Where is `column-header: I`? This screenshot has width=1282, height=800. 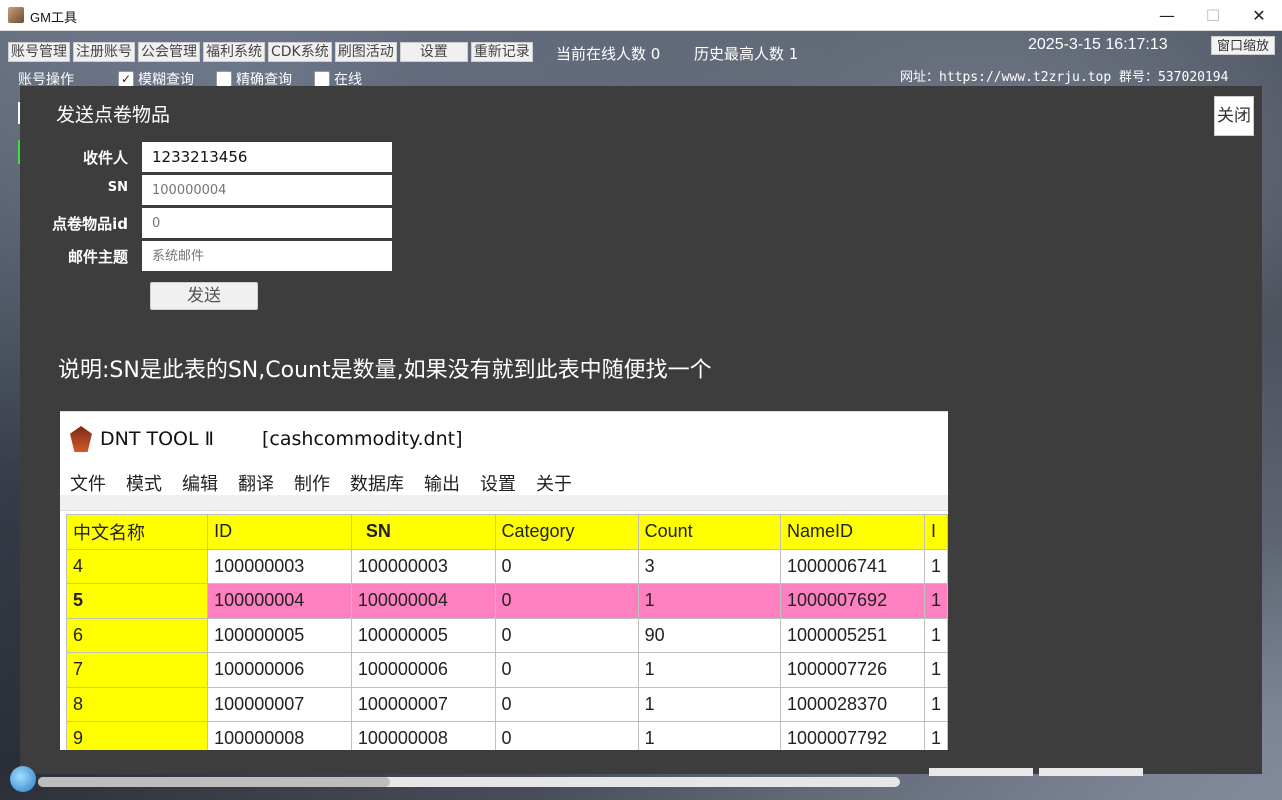 column-header: I is located at coordinates (935, 532).